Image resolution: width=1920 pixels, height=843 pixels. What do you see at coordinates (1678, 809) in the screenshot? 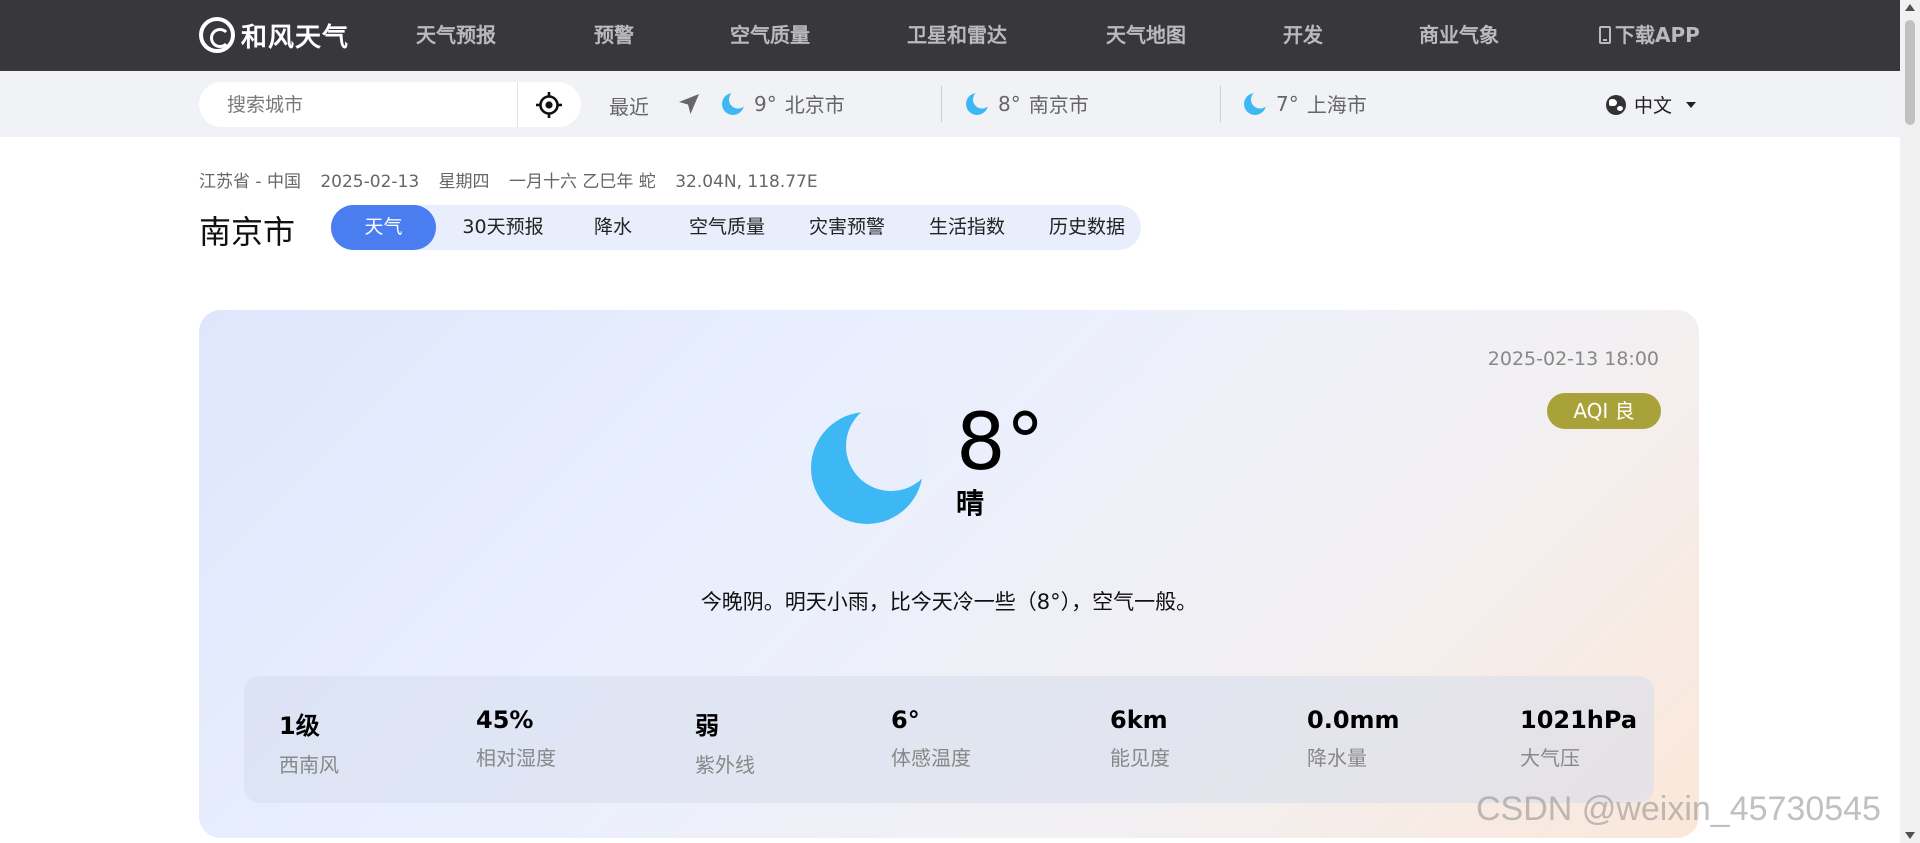
I see `watermark-text: CSDN @weixin_45730545` at bounding box center [1678, 809].